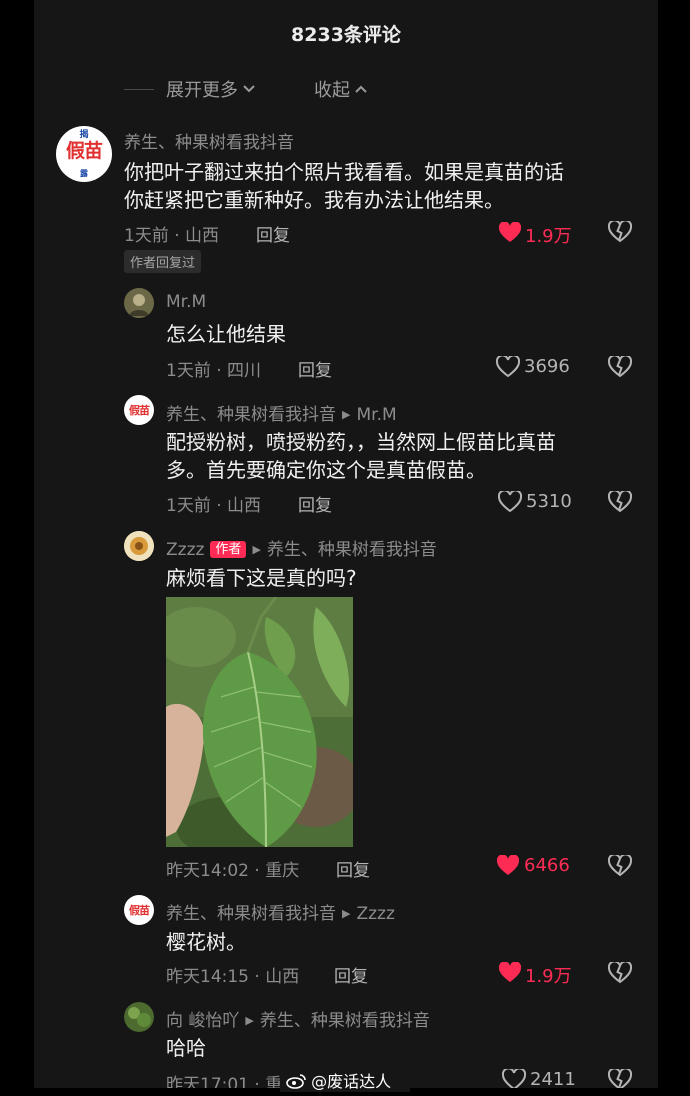 The height and width of the screenshot is (1096, 690). I want to click on reply-username: 向 峻怡吖, so click(202, 1021).